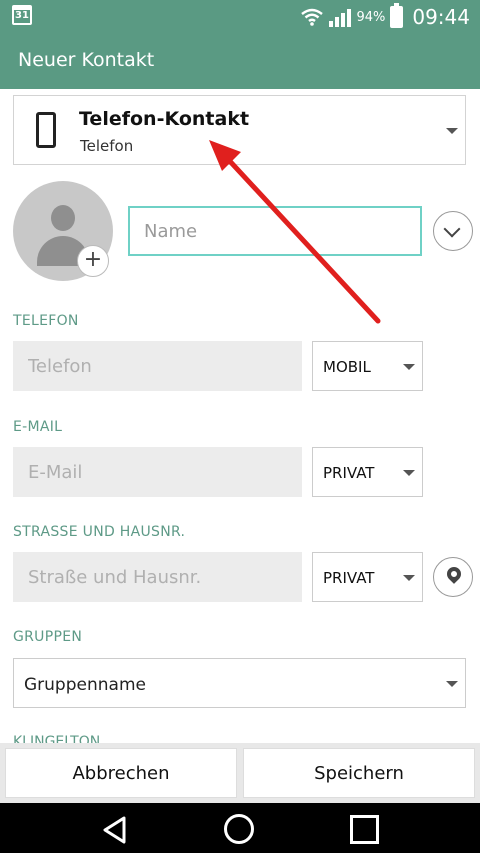  What do you see at coordinates (107, 146) in the screenshot?
I see `account-subtitle: Telefon` at bounding box center [107, 146].